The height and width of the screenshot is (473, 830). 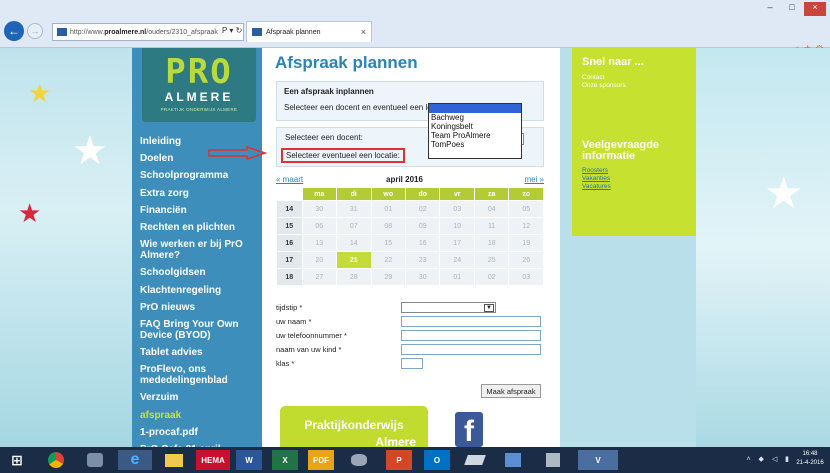 I want to click on promo-banner: Praktijkonderwijs Almere, so click(x=354, y=426).